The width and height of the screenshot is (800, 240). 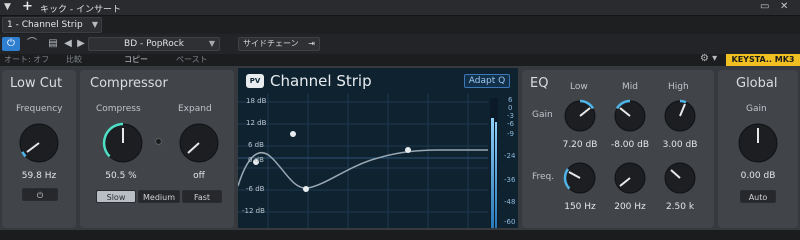 I want to click on window-title: キック - インサート, so click(x=80, y=10).